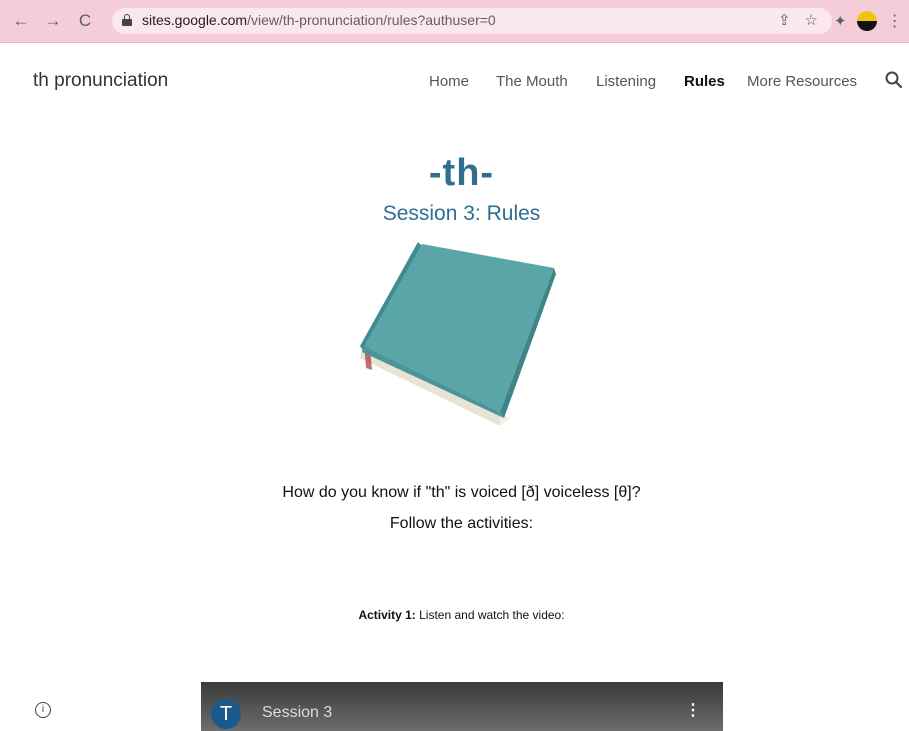  What do you see at coordinates (798, 20) in the screenshot?
I see `address-bar-icons: ⇪ ☆` at bounding box center [798, 20].